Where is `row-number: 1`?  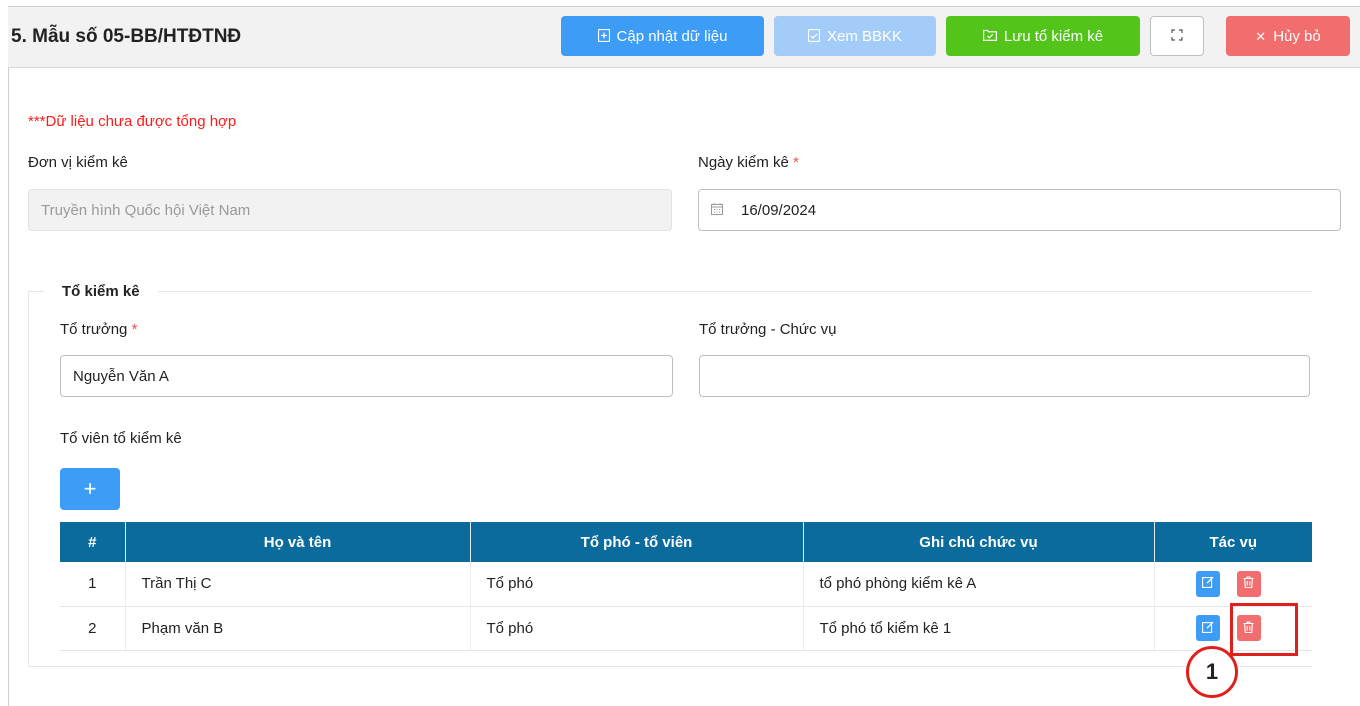 row-number: 1 is located at coordinates (93, 584).